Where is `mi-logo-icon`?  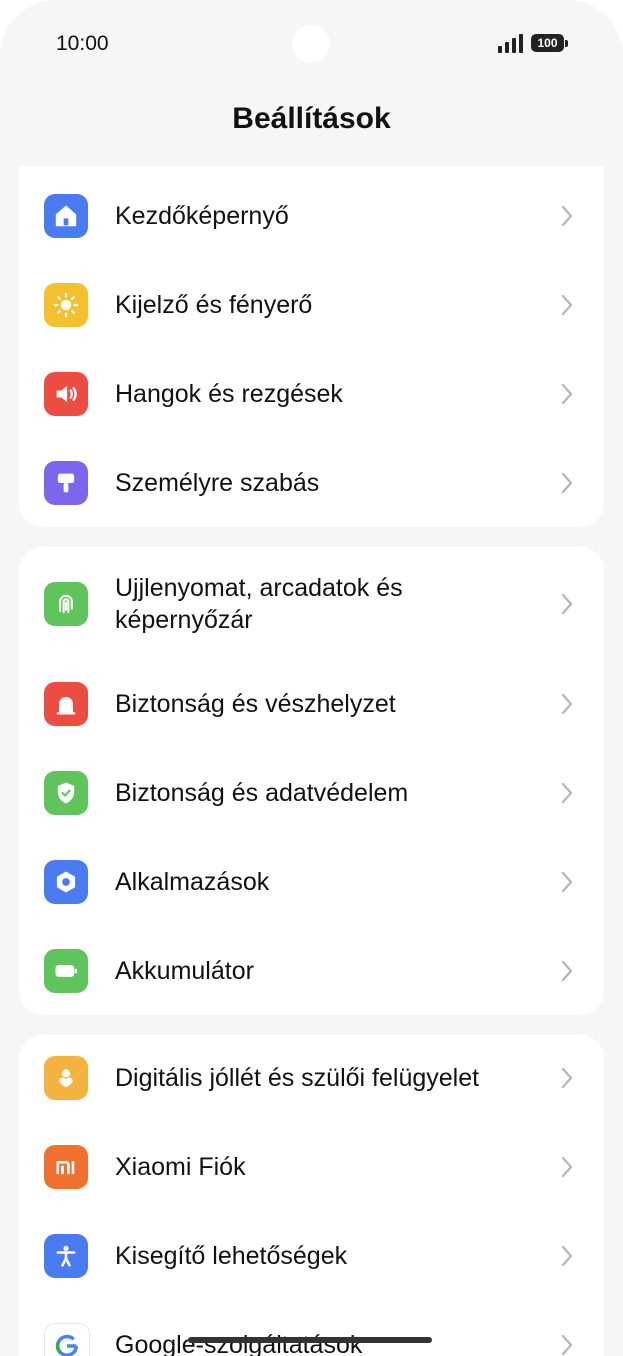 mi-logo-icon is located at coordinates (66, 1167).